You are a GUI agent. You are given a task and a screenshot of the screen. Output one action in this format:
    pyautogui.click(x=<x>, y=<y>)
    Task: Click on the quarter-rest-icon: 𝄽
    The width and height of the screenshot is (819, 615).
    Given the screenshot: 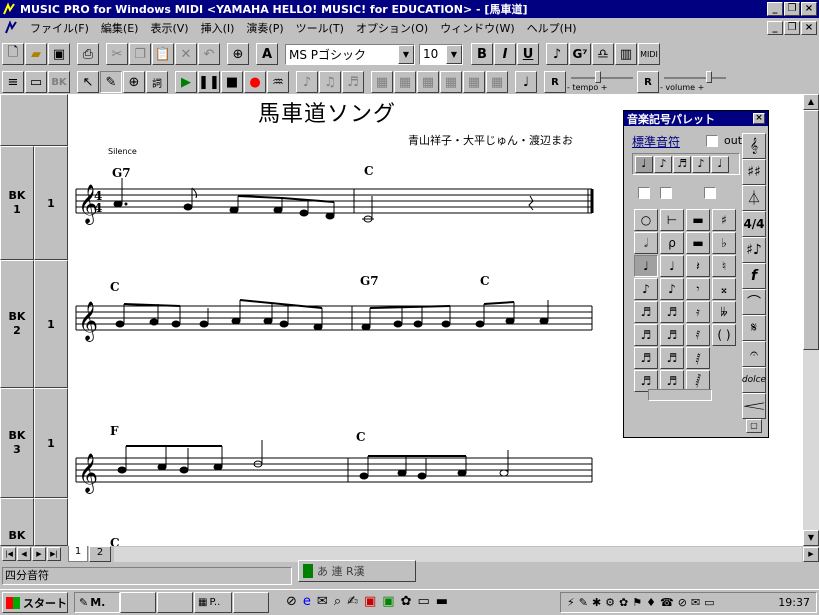 What is the action you would take?
    pyautogui.click(x=698, y=266)
    